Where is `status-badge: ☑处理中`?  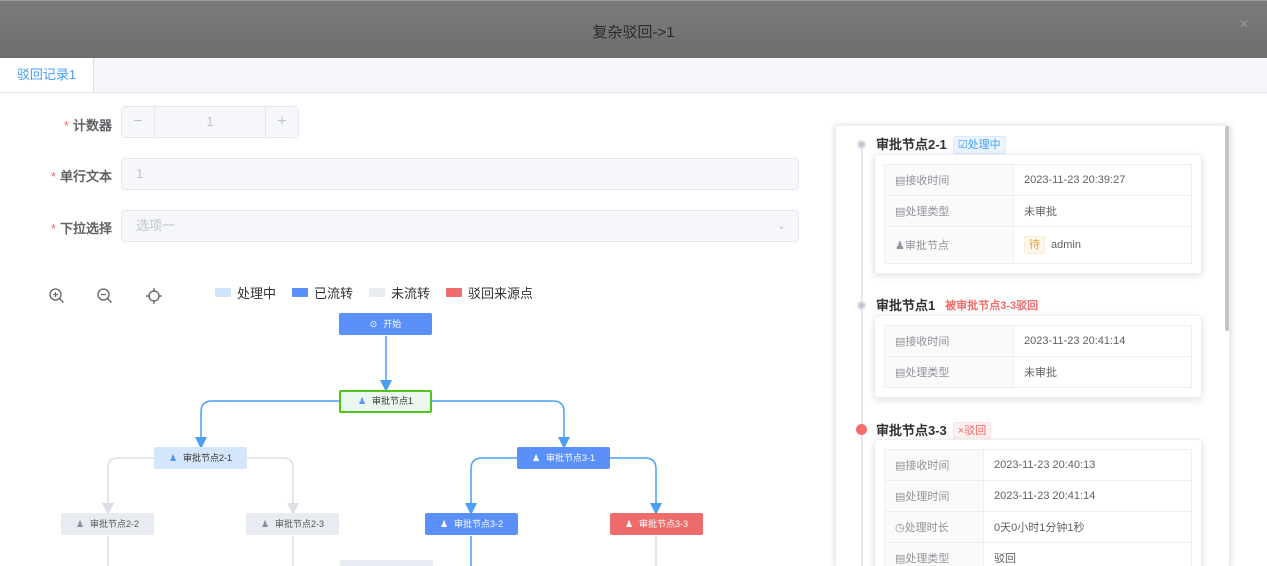
status-badge: ☑处理中 is located at coordinates (979, 145).